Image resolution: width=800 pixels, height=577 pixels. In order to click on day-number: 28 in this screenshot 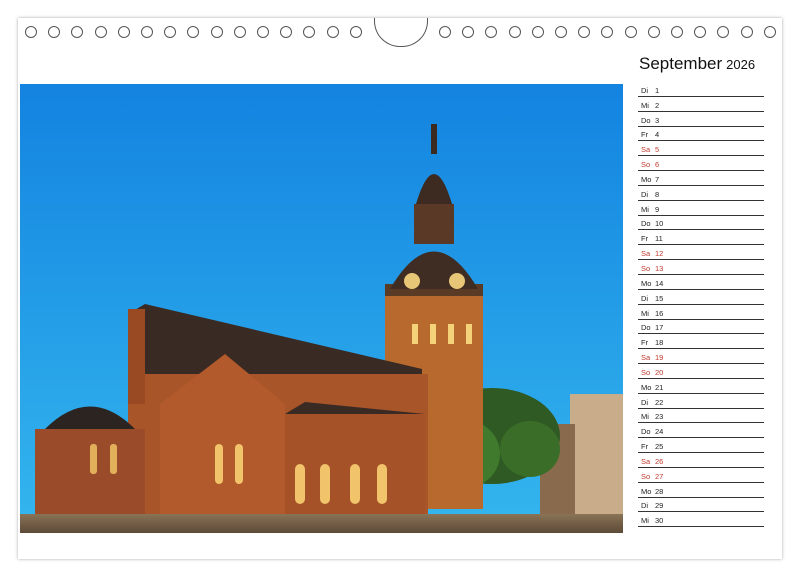, I will do `click(659, 491)`.